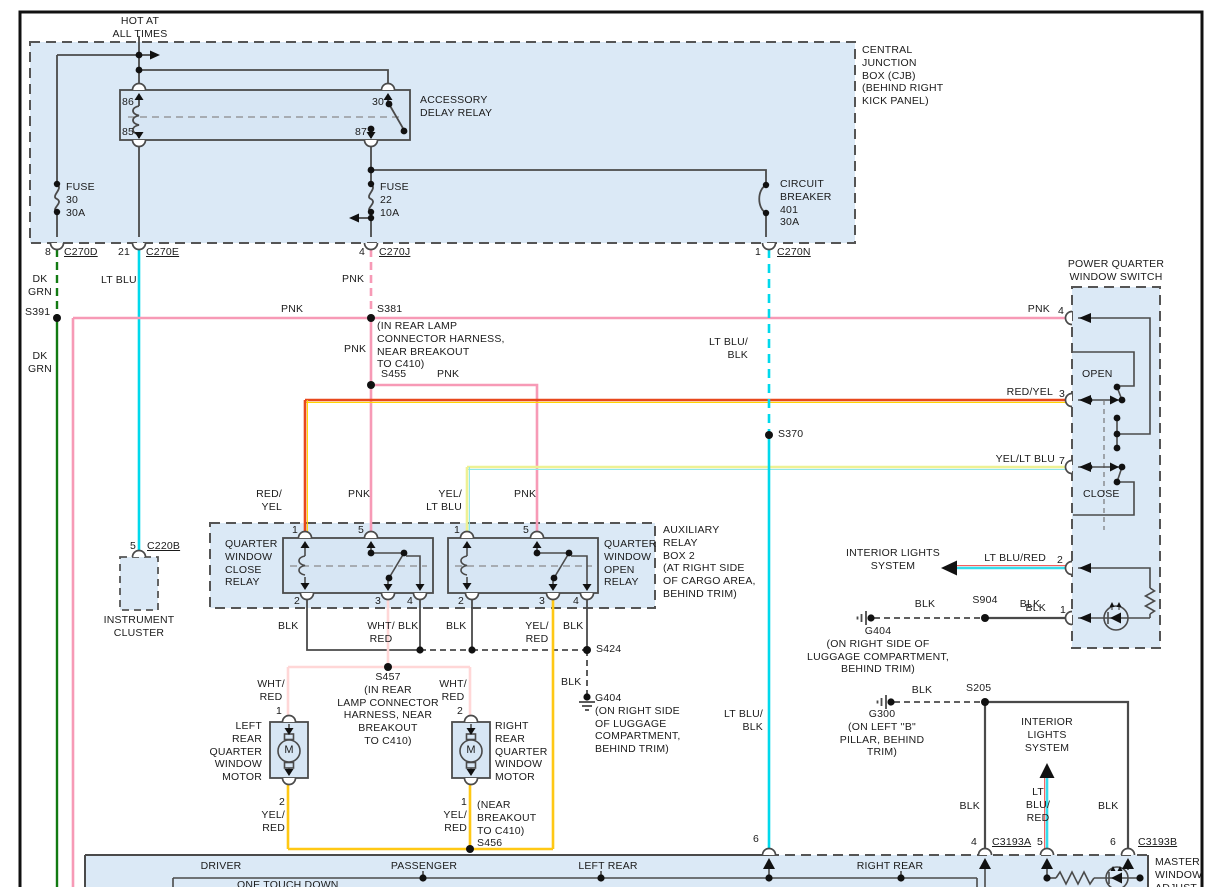  I want to click on wire-label-ltblu-red-switch: LT BLU/RED, so click(1015, 558).